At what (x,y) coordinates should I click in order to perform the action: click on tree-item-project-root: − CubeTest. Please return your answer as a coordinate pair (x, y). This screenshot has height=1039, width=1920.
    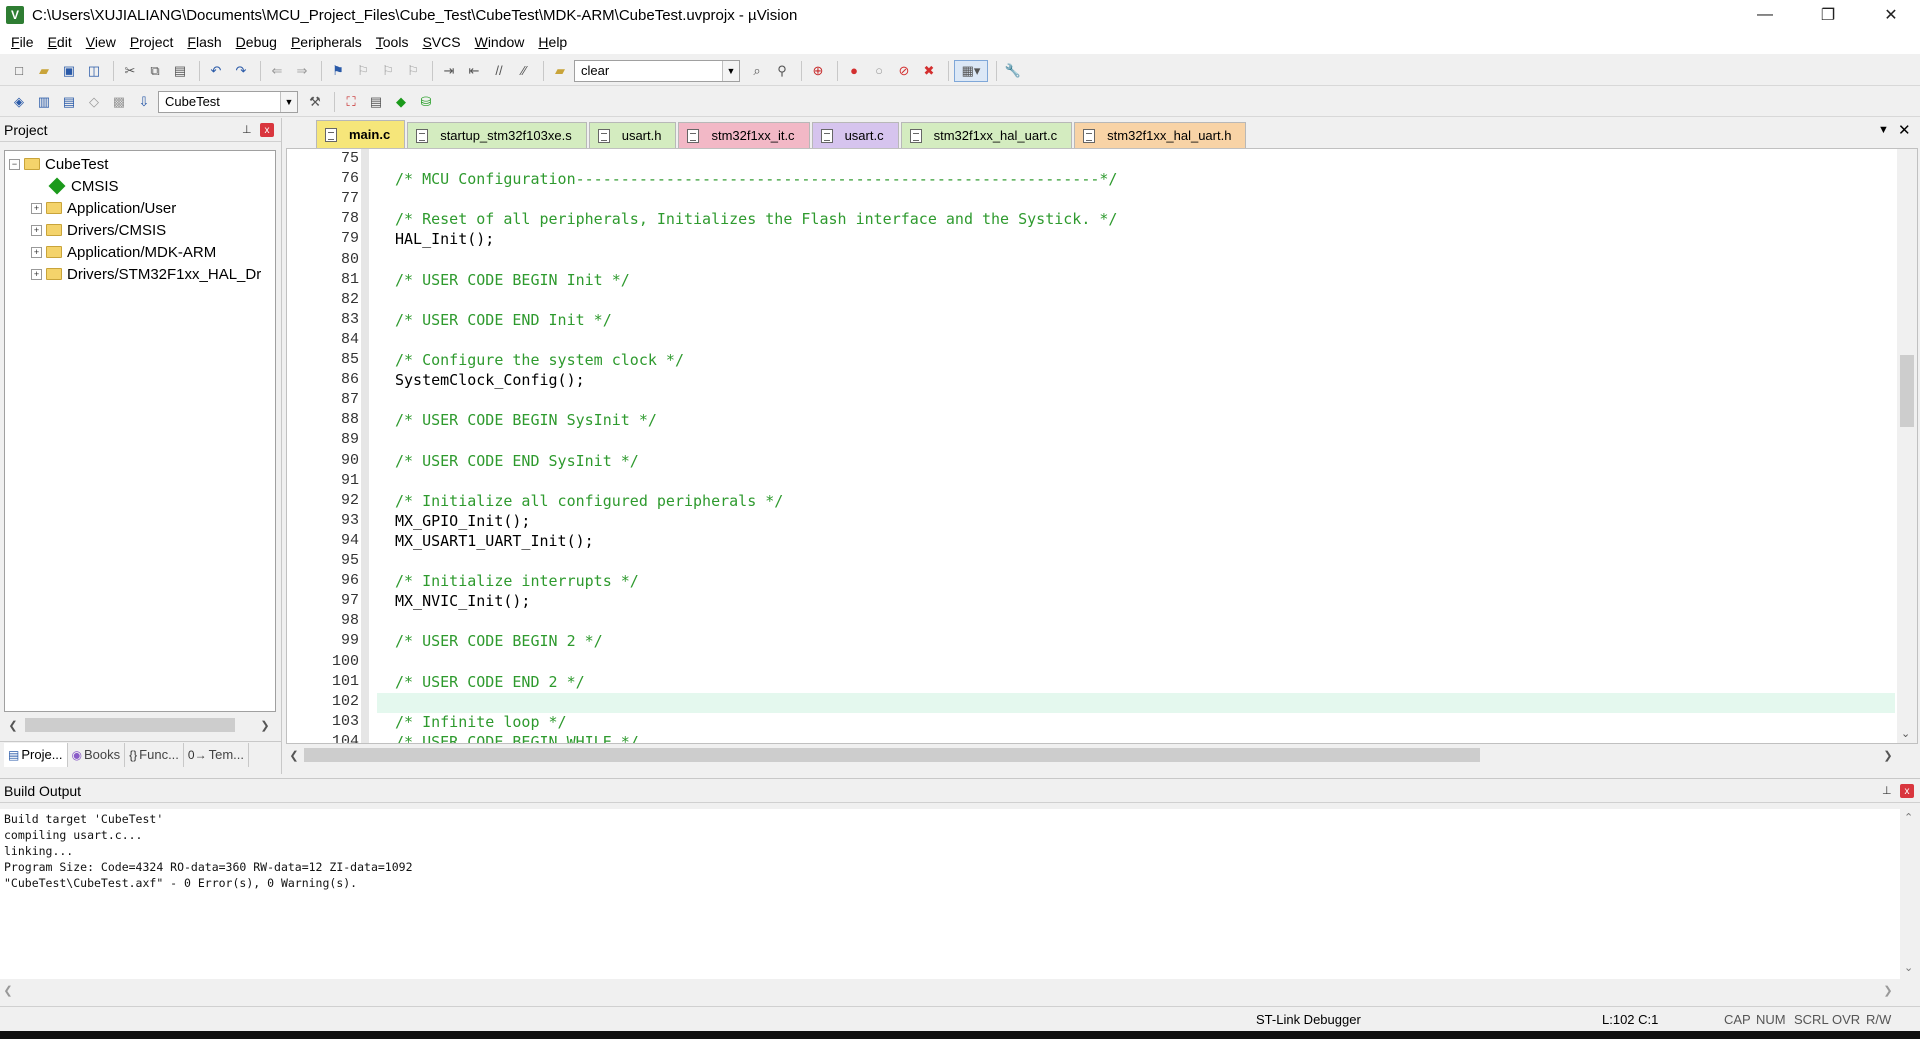
    Looking at the image, I should click on (58, 164).